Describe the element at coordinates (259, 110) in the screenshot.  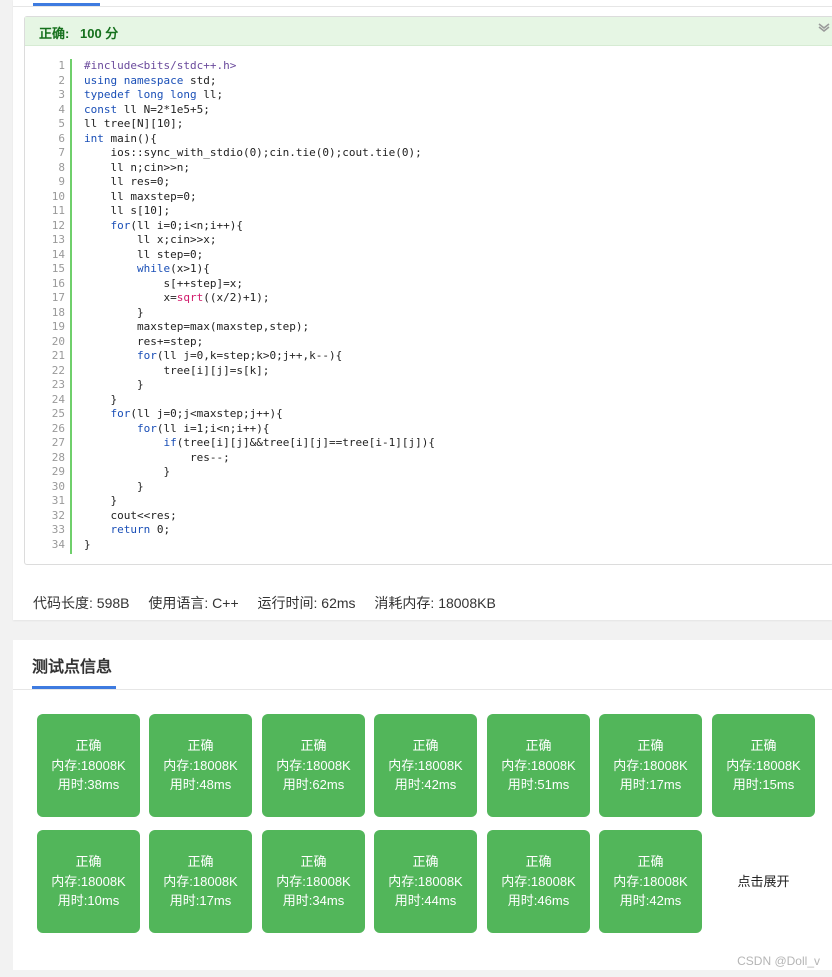
I see `code-line: const ll N=2*1e5+5;` at that location.